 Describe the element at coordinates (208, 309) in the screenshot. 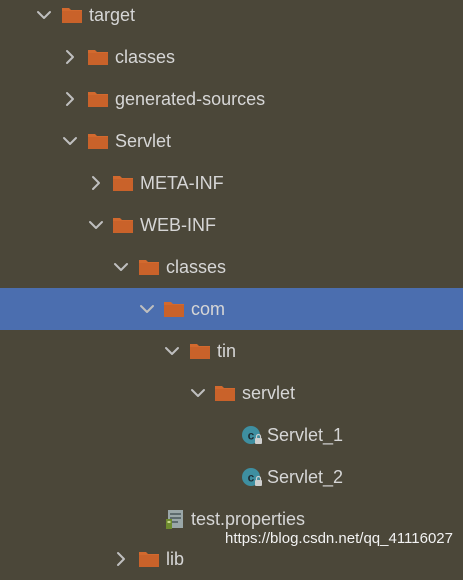

I see `tree-item-label: com` at that location.